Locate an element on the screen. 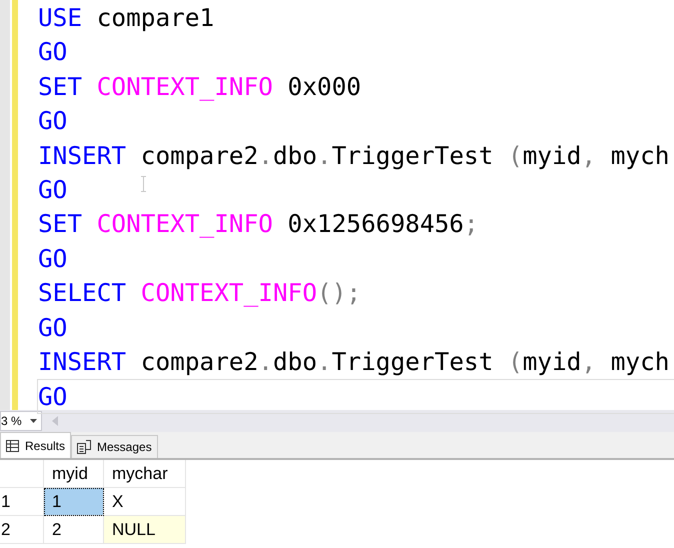  results-tab: Results is located at coordinates (36, 445).